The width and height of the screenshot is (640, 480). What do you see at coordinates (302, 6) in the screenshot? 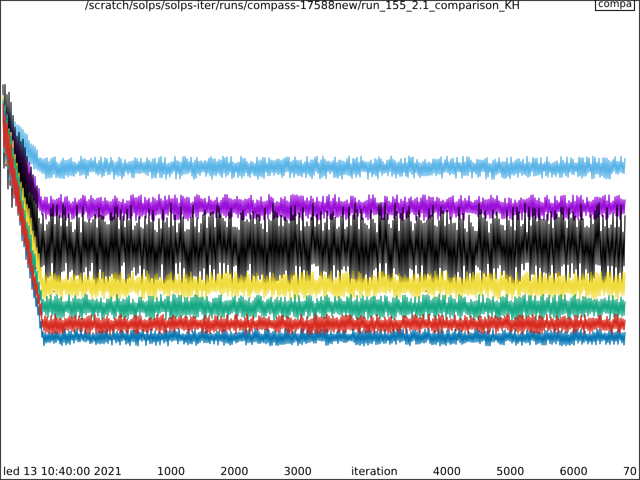
I see `plot-title: /scratch/solps/solps-iter/runs/compass-17588new/run_155_2.1_comparison_KH` at bounding box center [302, 6].